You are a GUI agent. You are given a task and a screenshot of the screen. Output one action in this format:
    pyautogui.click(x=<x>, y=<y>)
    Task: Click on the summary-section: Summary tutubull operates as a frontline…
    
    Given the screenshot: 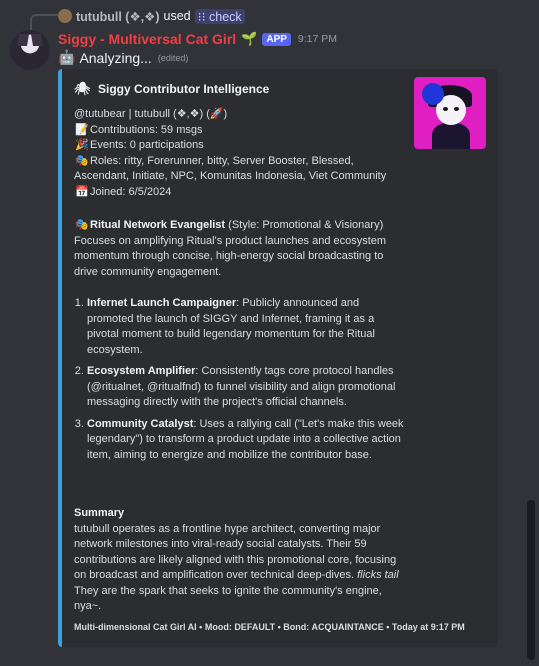 What is the action you would take?
    pyautogui.click(x=239, y=560)
    